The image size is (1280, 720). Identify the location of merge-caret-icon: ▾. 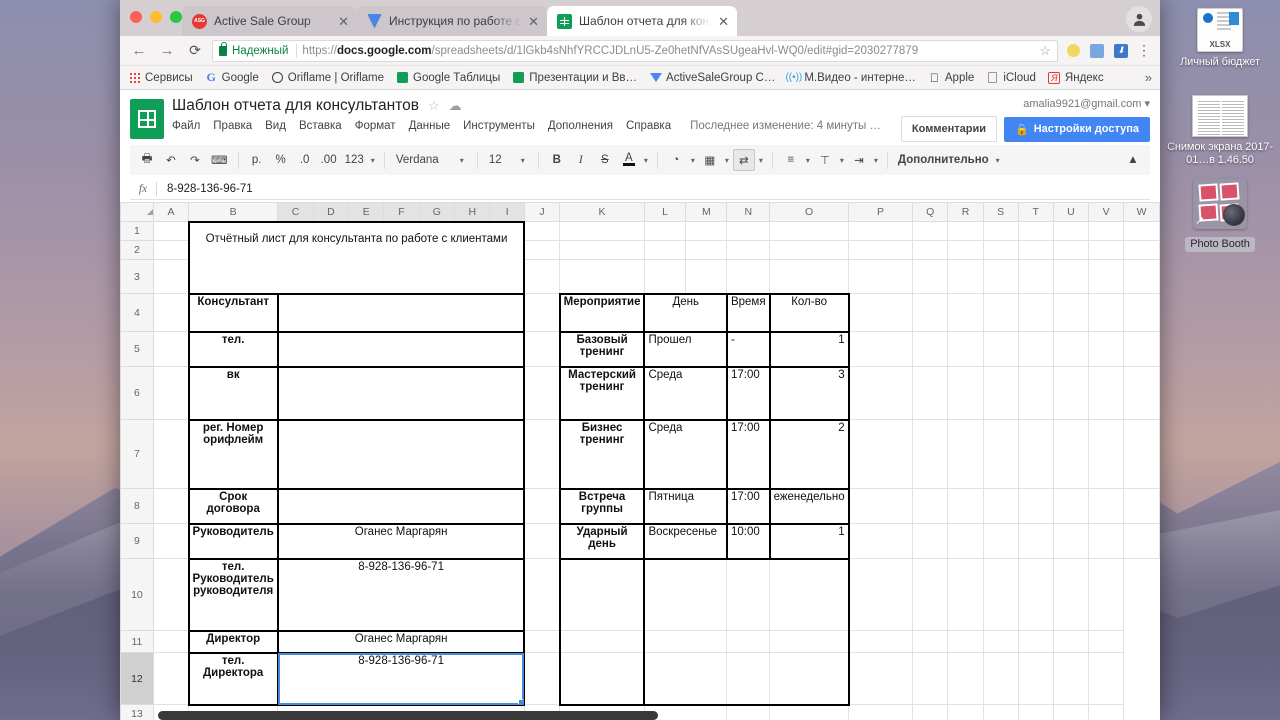
(761, 160).